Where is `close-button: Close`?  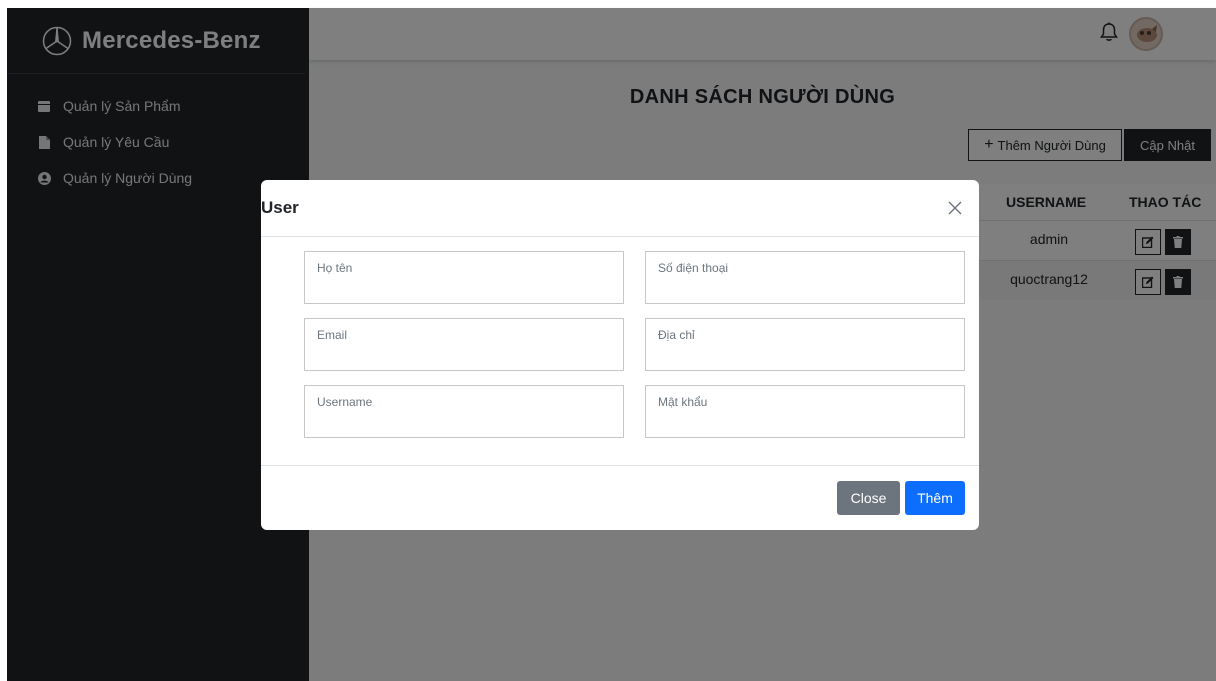 close-button: Close is located at coordinates (868, 498).